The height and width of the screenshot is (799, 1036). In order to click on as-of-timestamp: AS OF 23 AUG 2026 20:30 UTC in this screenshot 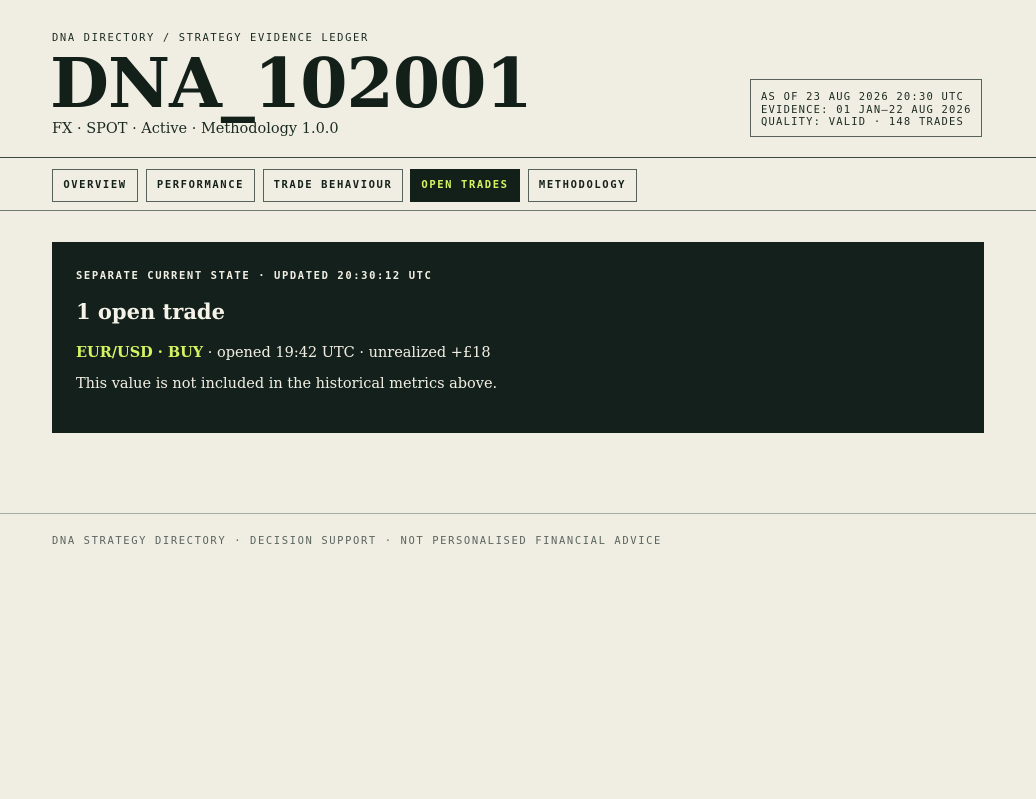, I will do `click(863, 97)`.